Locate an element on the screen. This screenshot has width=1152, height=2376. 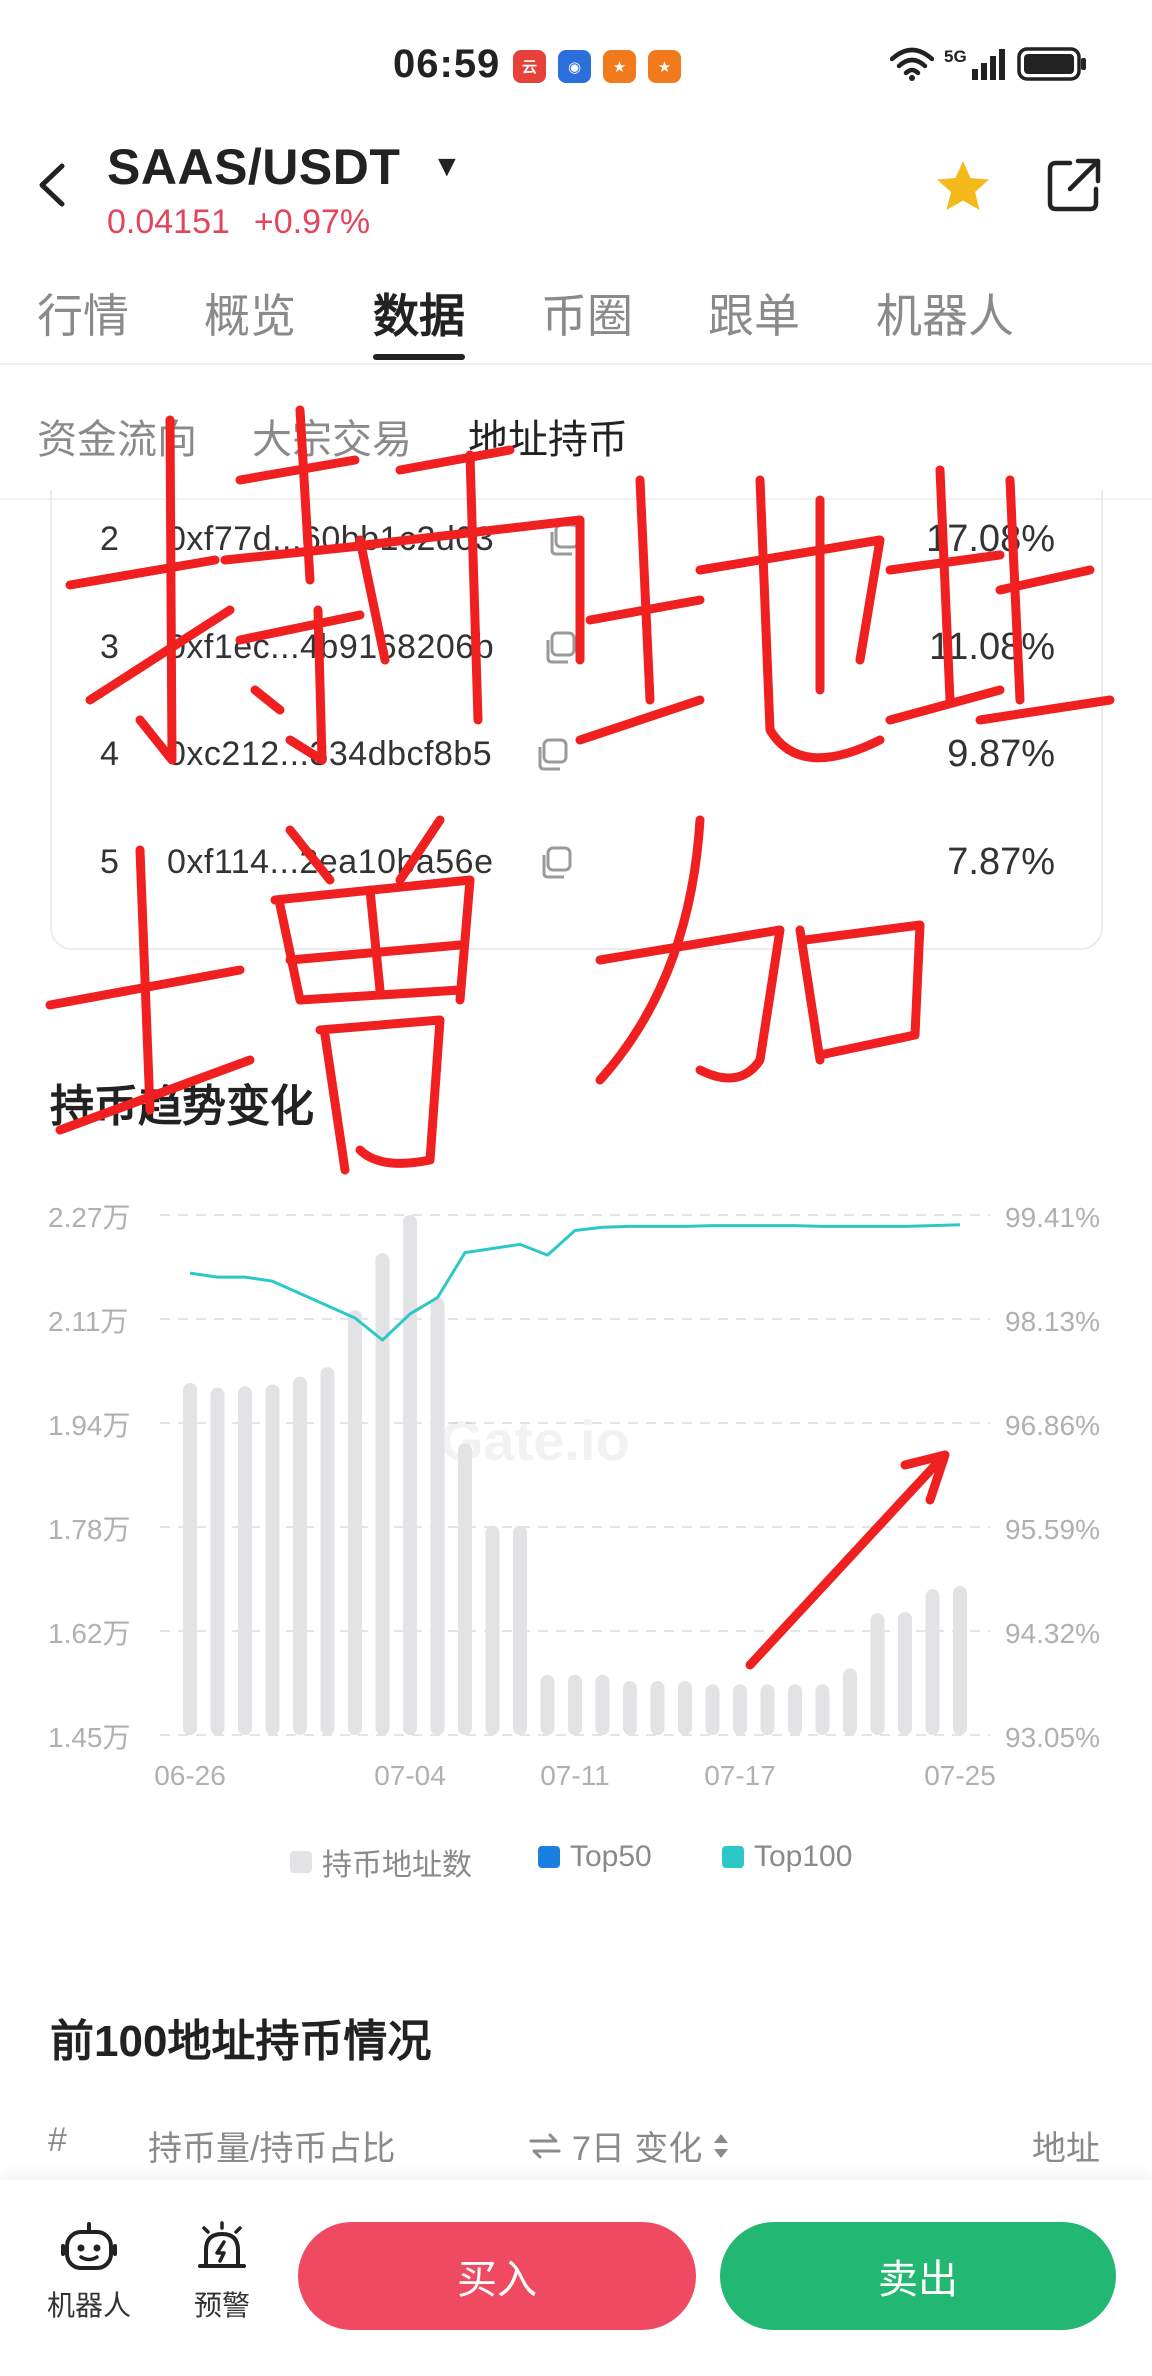
network-type-label: 5G is located at coordinates (955, 56).